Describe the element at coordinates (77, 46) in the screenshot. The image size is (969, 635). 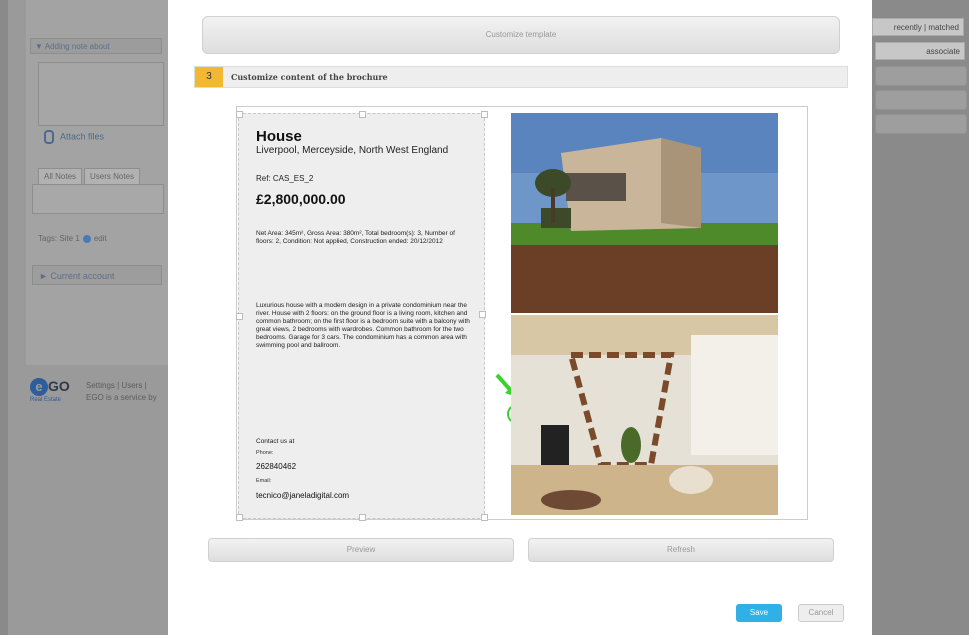
I see `note-header-label: Adding note about` at that location.